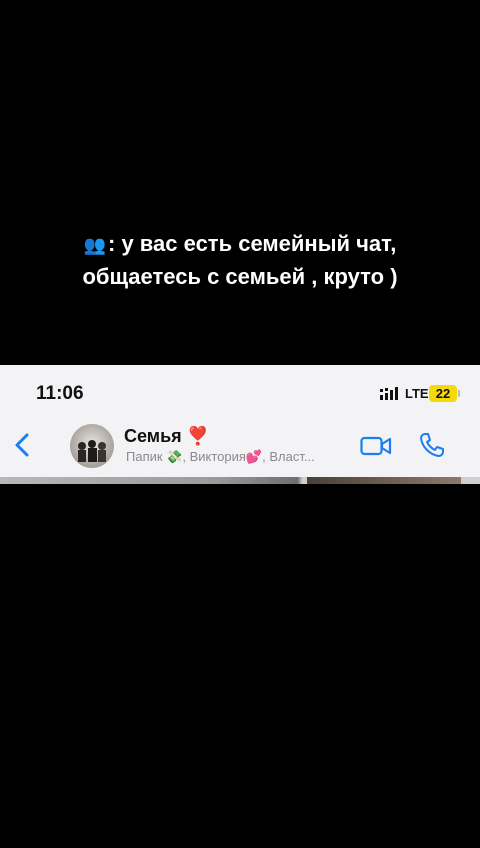 The width and height of the screenshot is (480, 848). I want to click on signal-icon, so click(389, 393).